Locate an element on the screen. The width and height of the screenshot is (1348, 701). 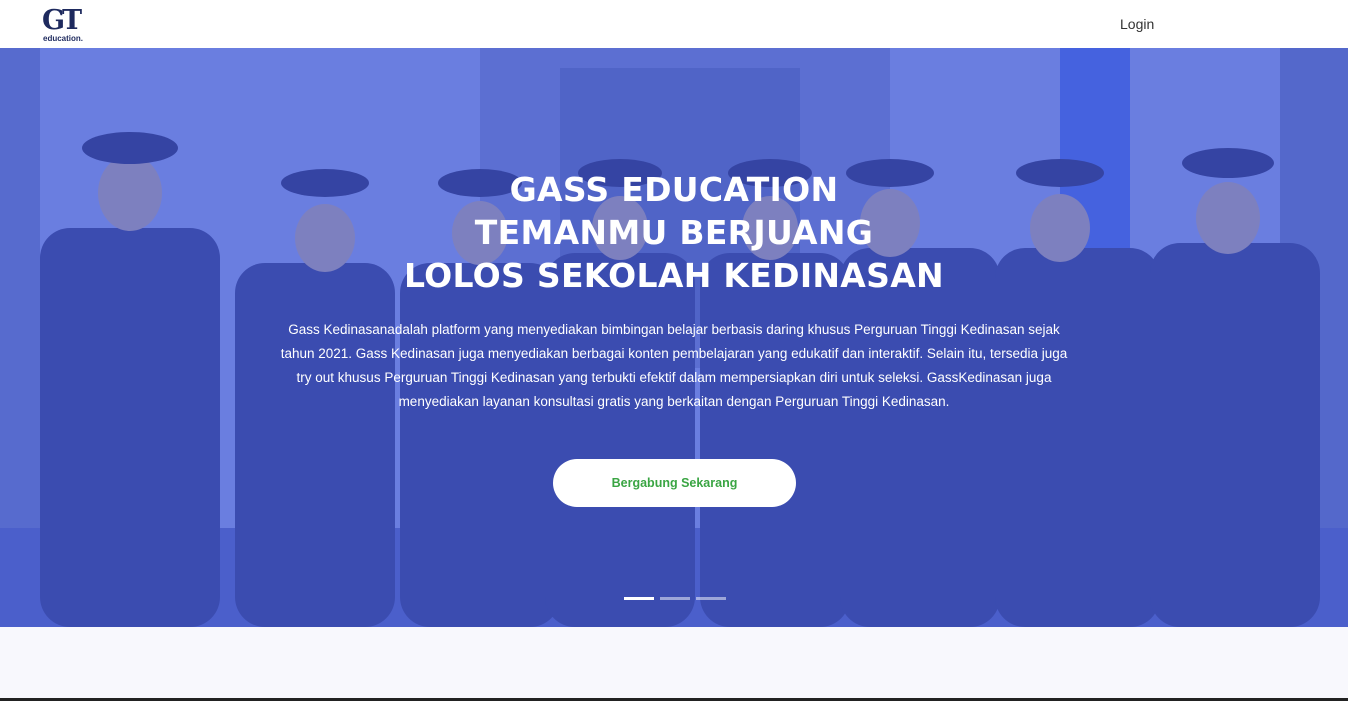
hero-title-line-3: LOLOS SEKOLAH KEDINASAN is located at coordinates (674, 275).